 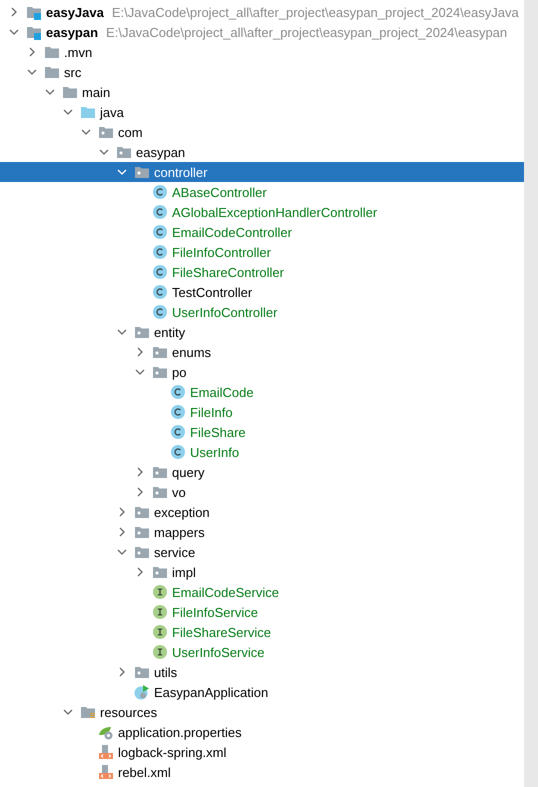 I want to click on item-label: ABaseController, so click(x=219, y=192).